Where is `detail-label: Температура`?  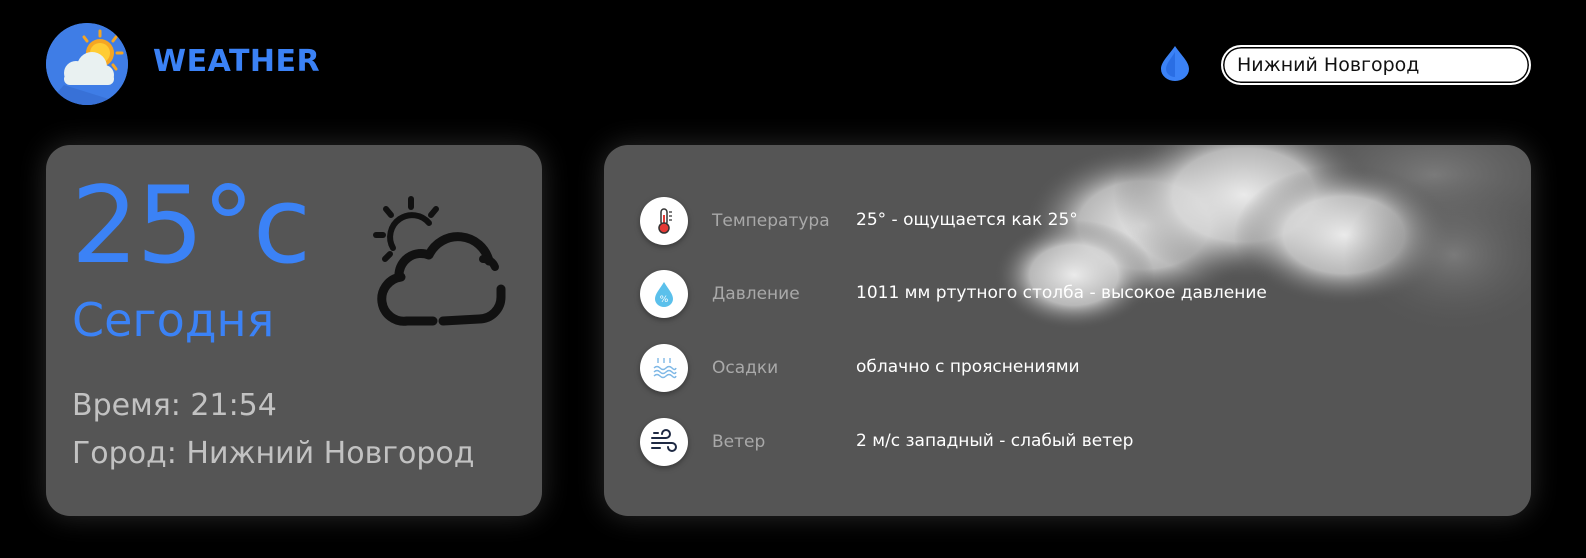
detail-label: Температура is located at coordinates (771, 221).